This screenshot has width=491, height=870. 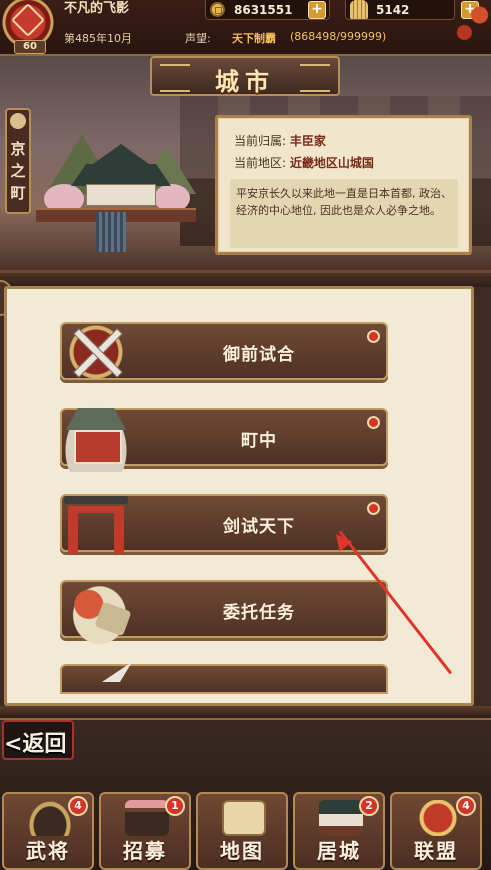 What do you see at coordinates (259, 613) in the screenshot?
I see `menu-item-label: 委托任务` at bounding box center [259, 613].